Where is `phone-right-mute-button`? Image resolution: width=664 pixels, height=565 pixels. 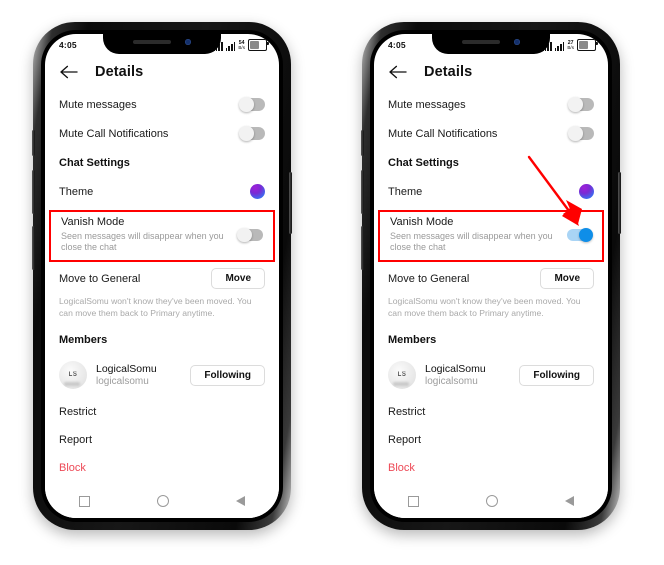
phone-right-mute-button is located at coordinates (362, 143).